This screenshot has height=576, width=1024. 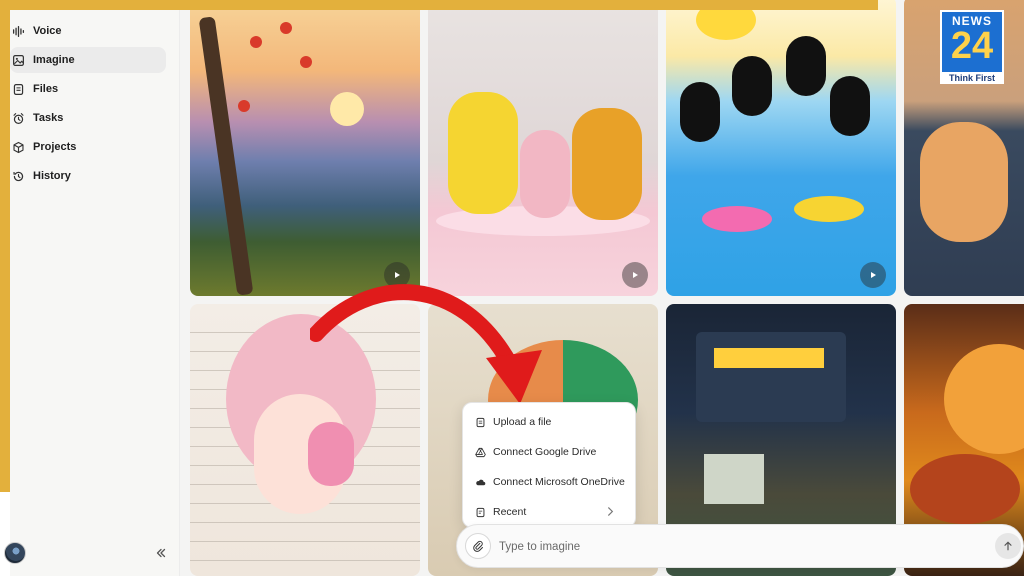 What do you see at coordinates (480, 452) in the screenshot?
I see `google-drive-icon` at bounding box center [480, 452].